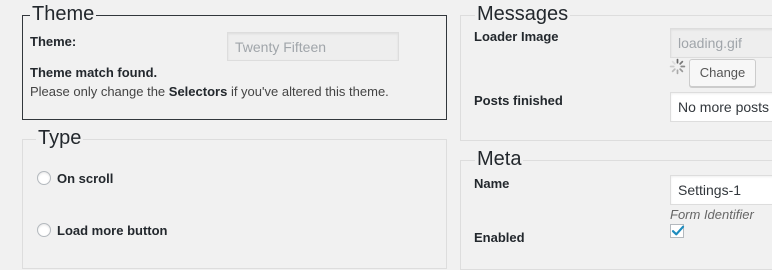  Describe the element at coordinates (99, 91) in the screenshot. I see `theme-note-prefix: Please only change the` at that location.